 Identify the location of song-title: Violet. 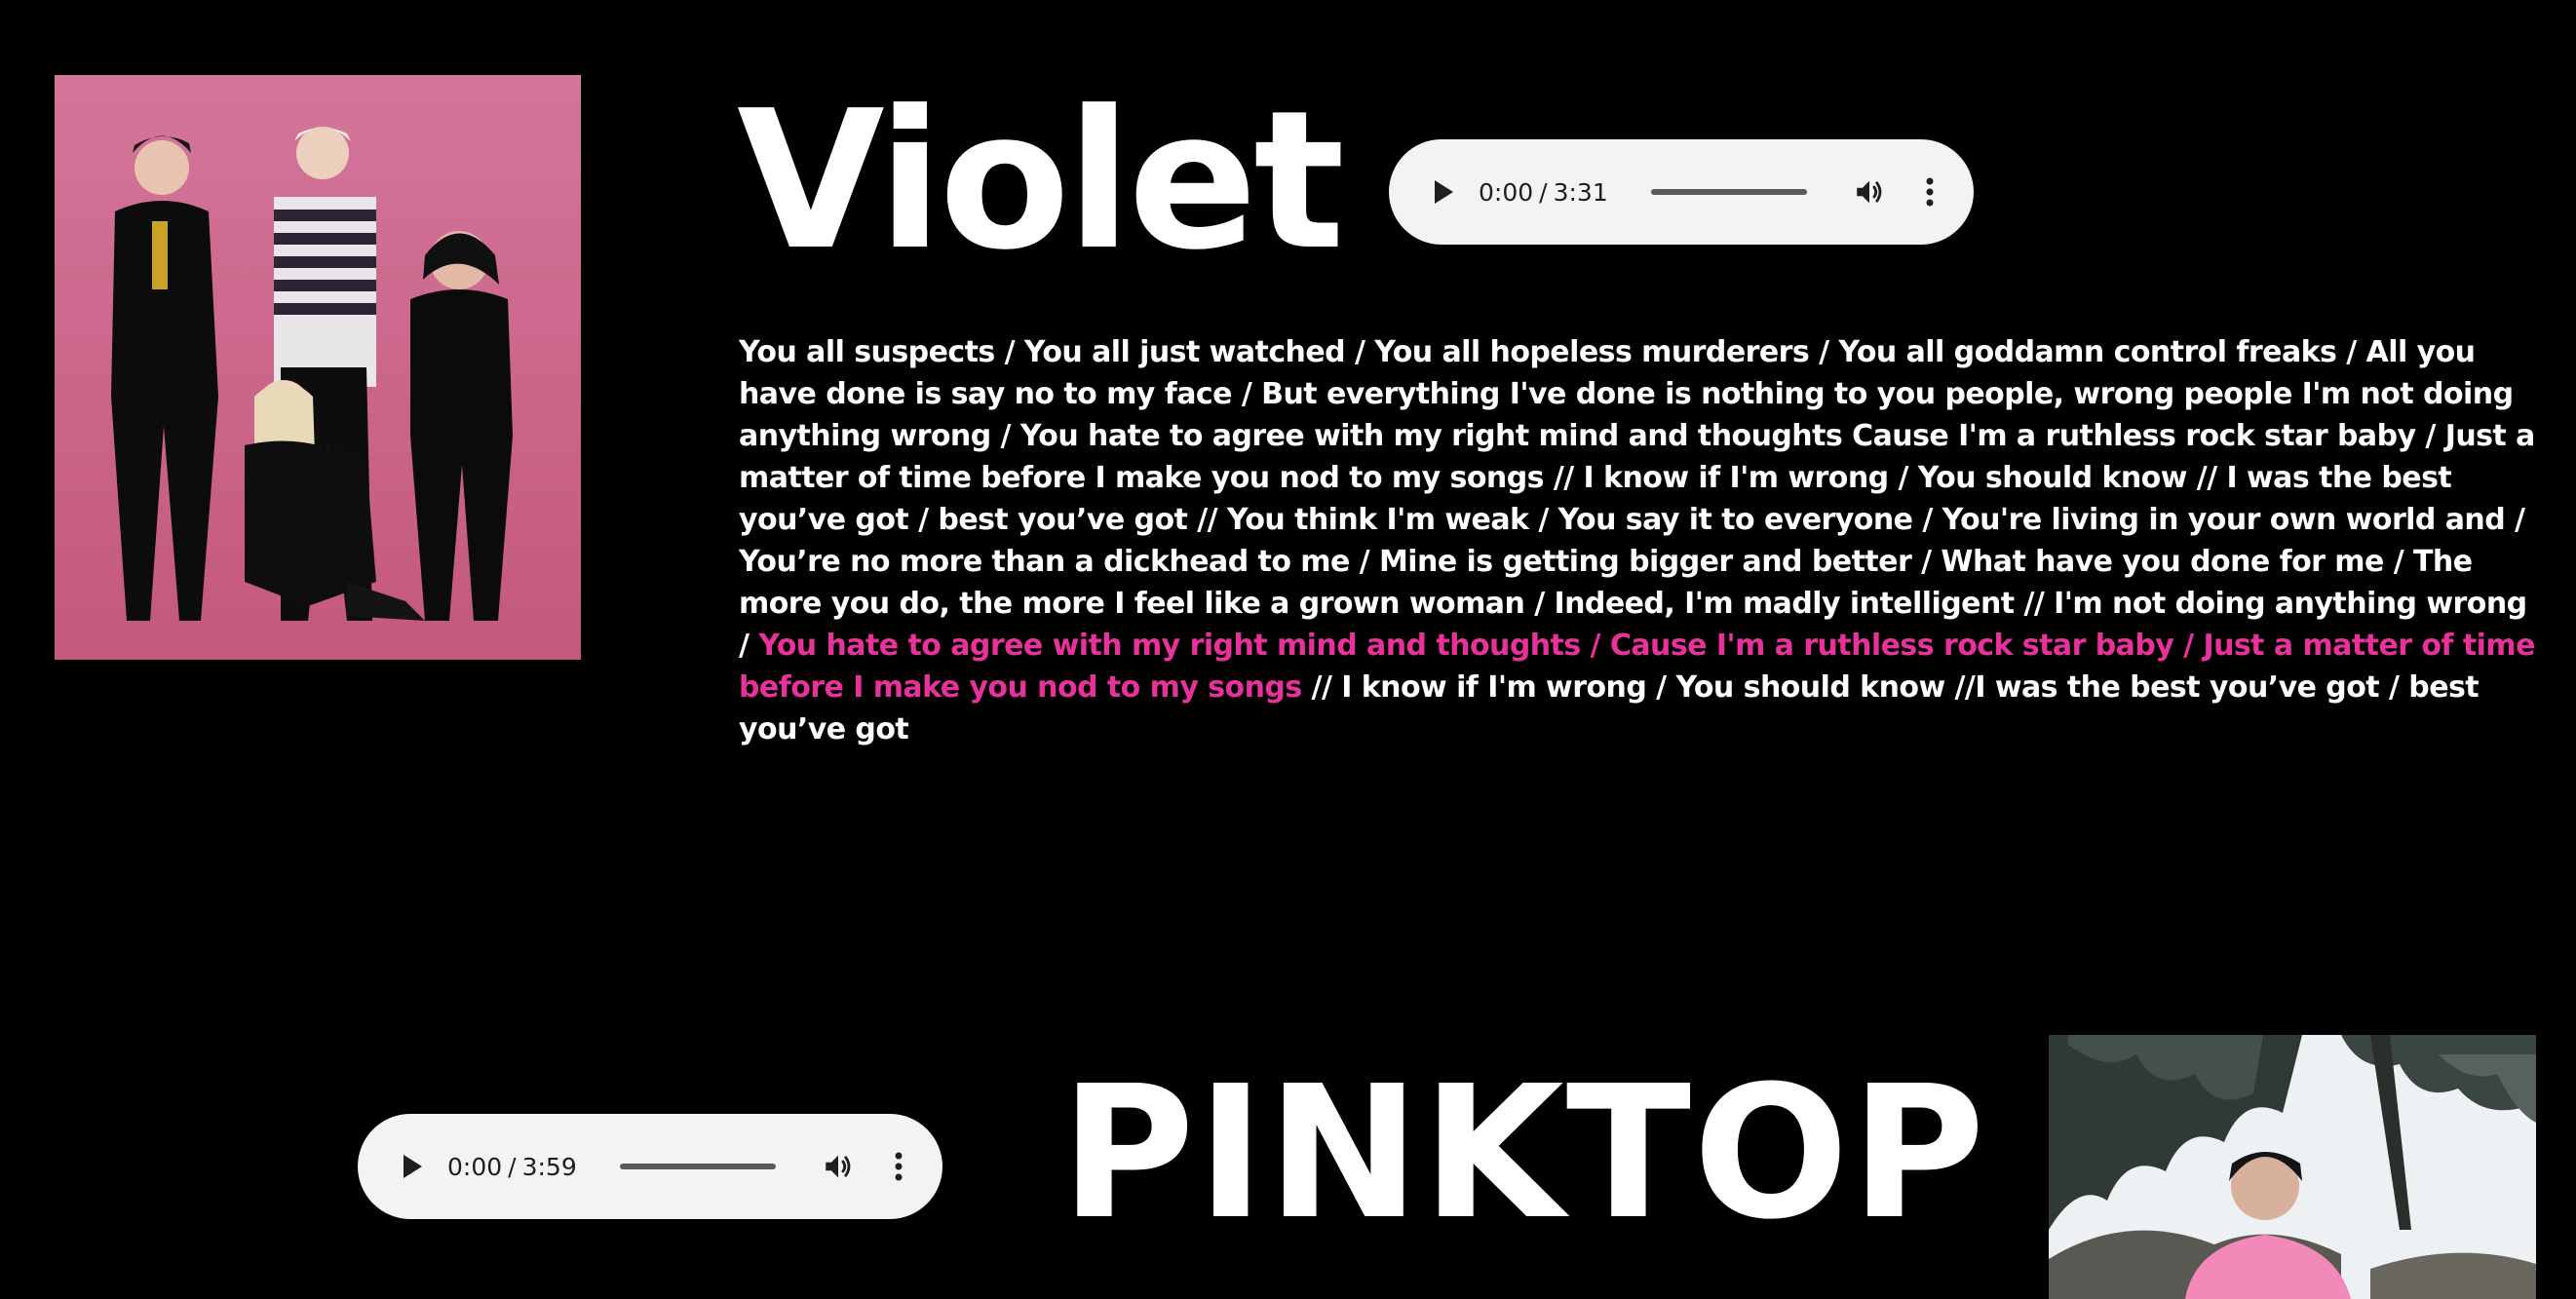
(1041, 181).